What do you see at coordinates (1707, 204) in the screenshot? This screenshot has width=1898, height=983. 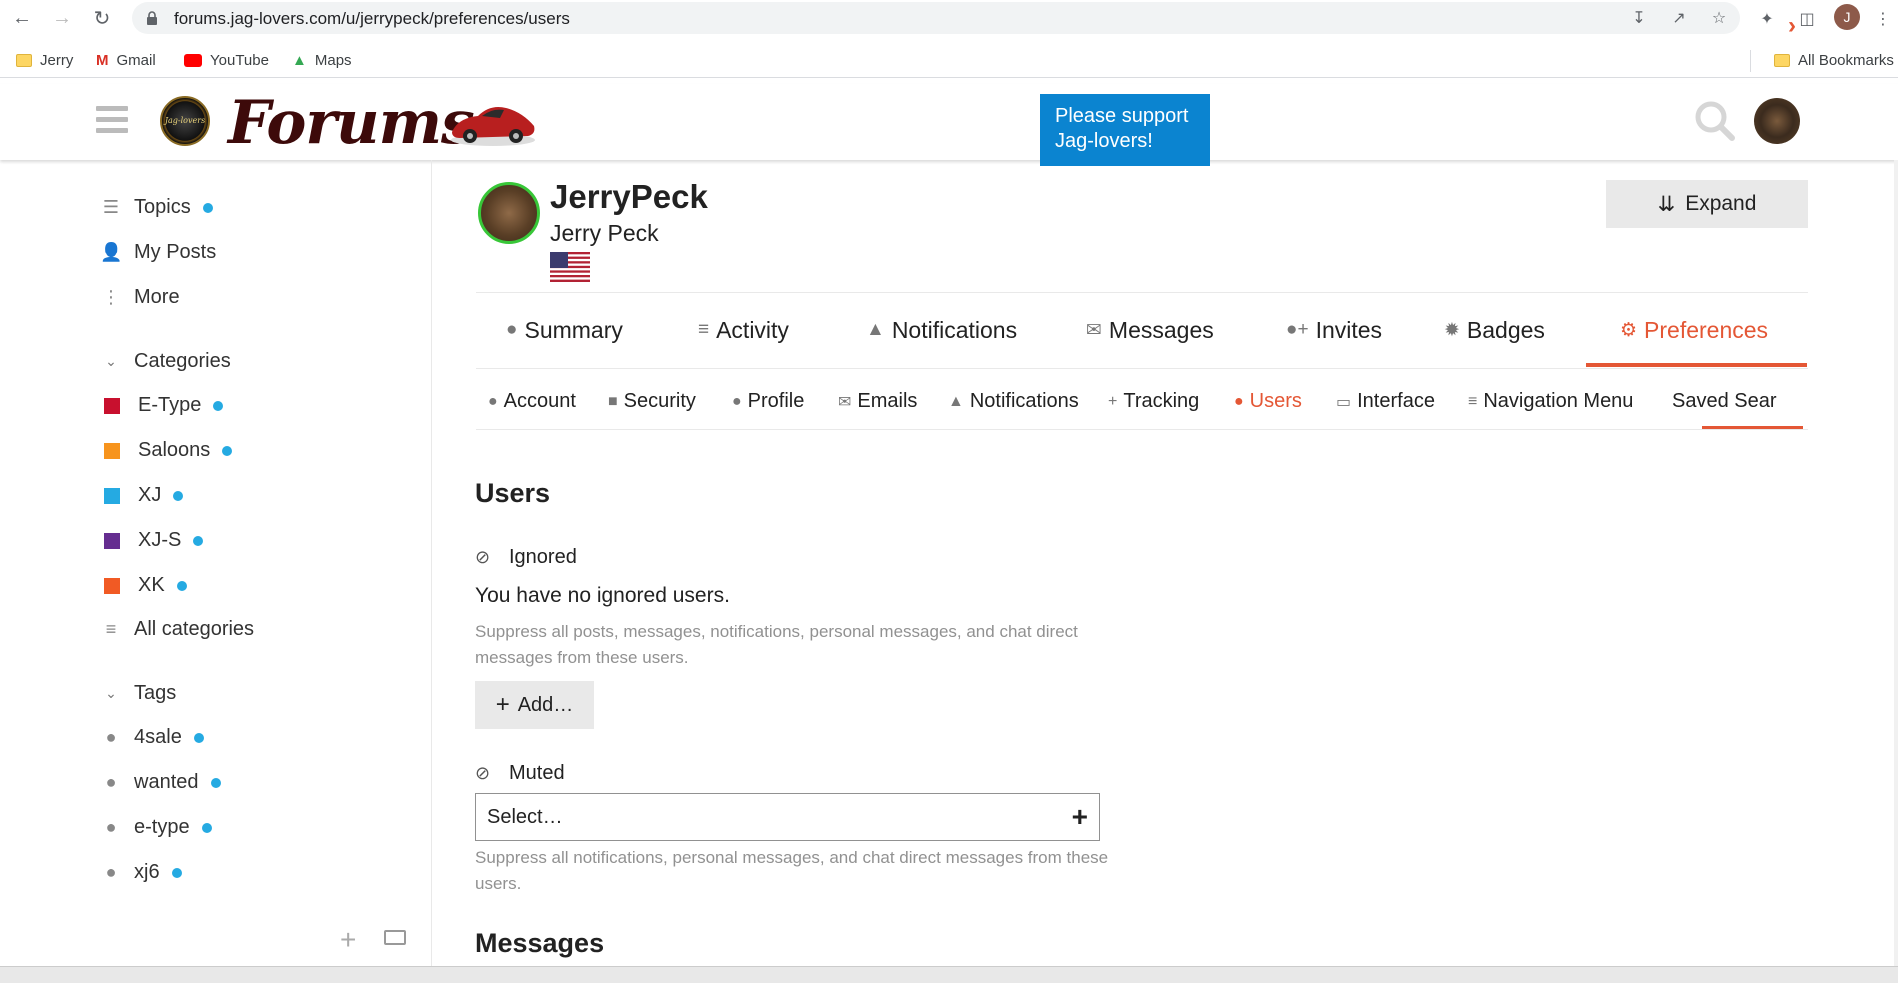 I see `expand-button: ⇊ Expand` at bounding box center [1707, 204].